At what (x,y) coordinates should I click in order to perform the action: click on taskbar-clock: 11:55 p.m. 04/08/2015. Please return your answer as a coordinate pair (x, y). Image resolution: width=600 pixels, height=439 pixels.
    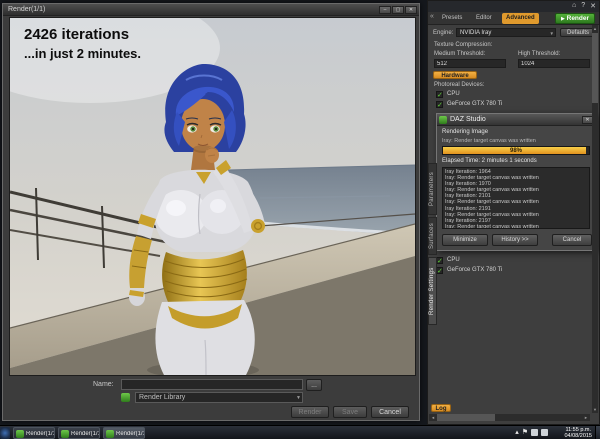
    Looking at the image, I should click on (578, 433).